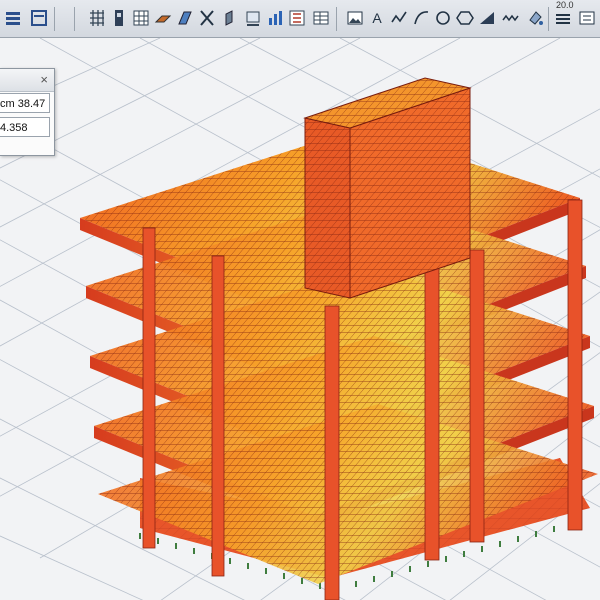  What do you see at coordinates (253, 18) in the screenshot?
I see `support-icon` at bounding box center [253, 18].